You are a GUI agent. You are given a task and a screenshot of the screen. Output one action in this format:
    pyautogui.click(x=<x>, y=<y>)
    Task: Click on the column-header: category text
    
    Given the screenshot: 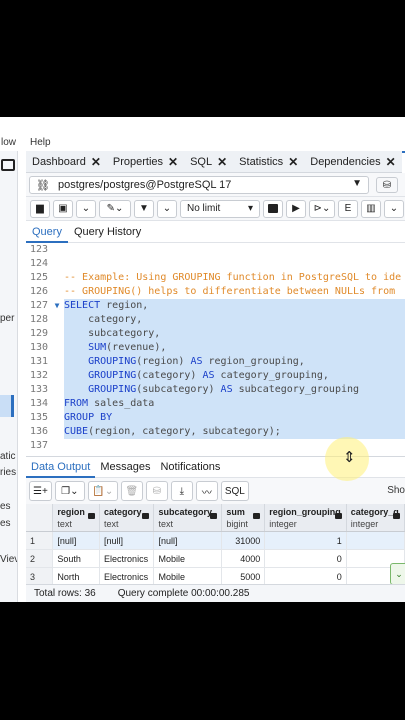 What is the action you would take?
    pyautogui.click(x=127, y=517)
    